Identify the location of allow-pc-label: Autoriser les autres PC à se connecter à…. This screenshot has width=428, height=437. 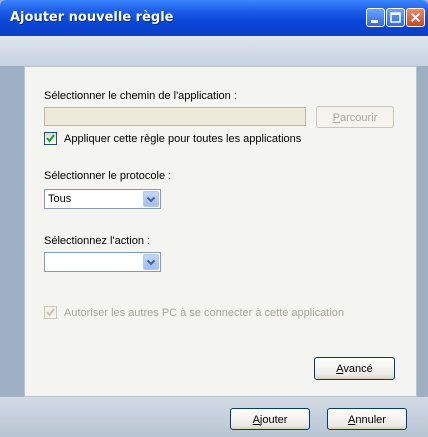
(204, 313).